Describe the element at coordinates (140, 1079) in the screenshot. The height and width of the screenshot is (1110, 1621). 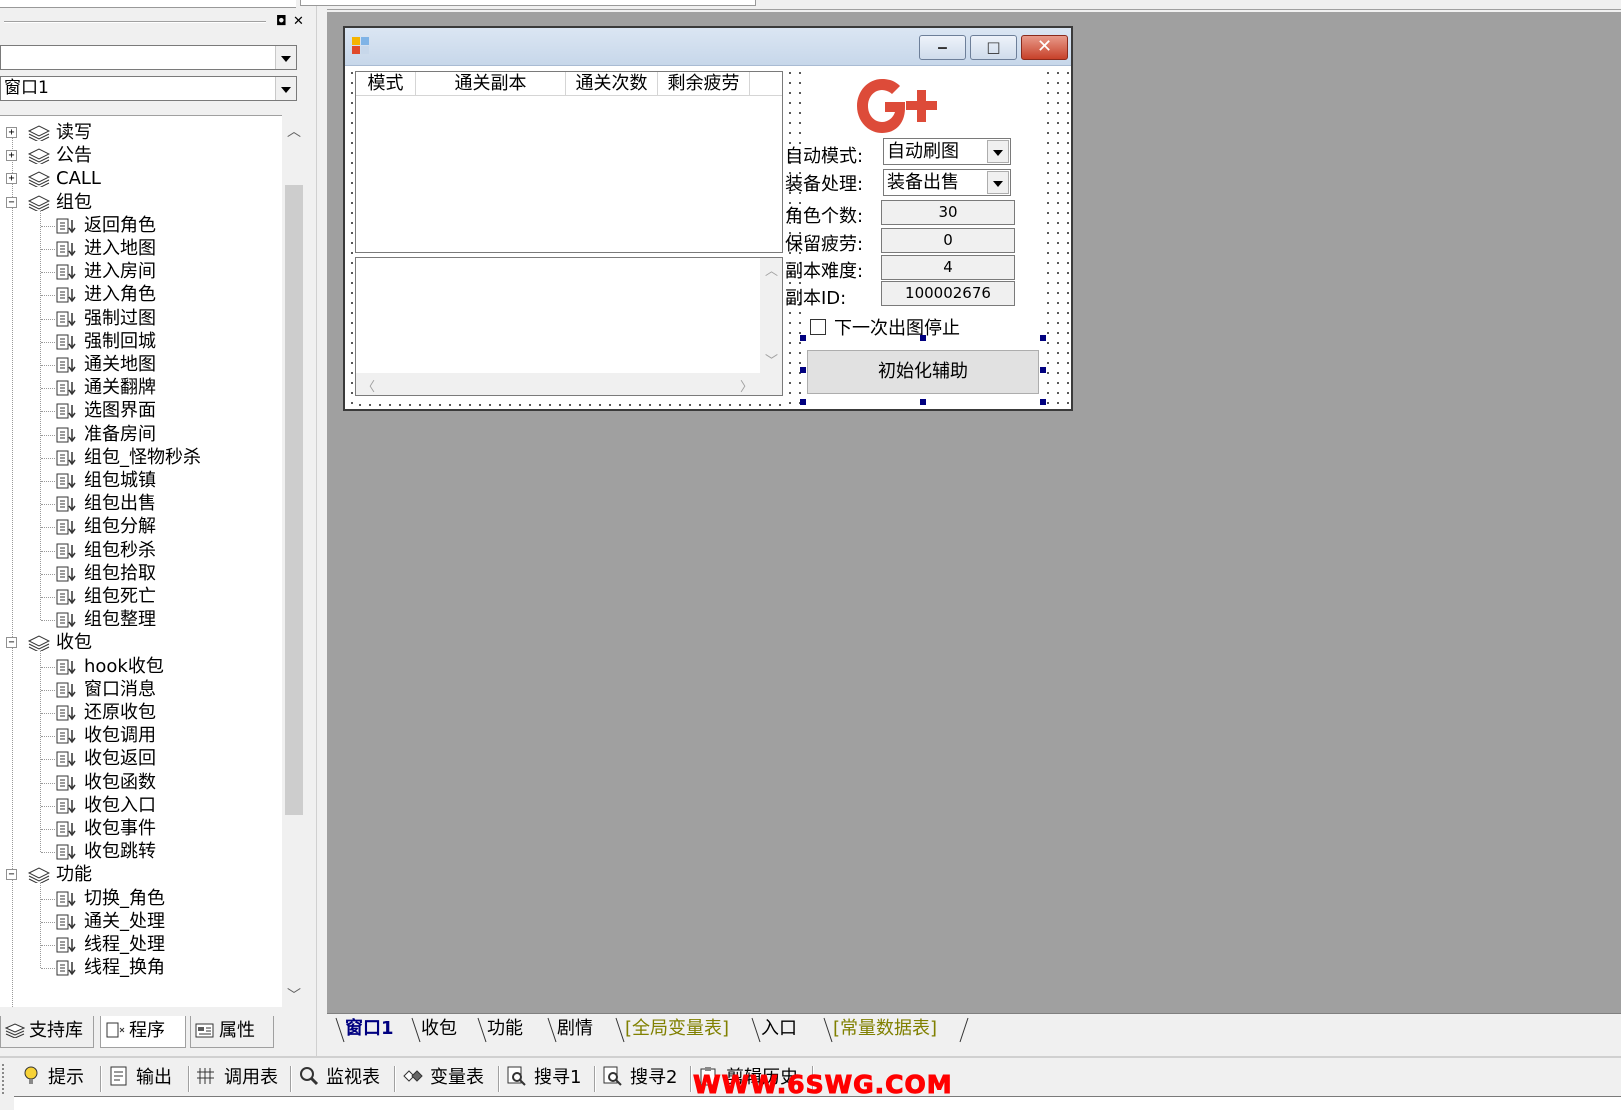
I see `output-button: 输出` at that location.